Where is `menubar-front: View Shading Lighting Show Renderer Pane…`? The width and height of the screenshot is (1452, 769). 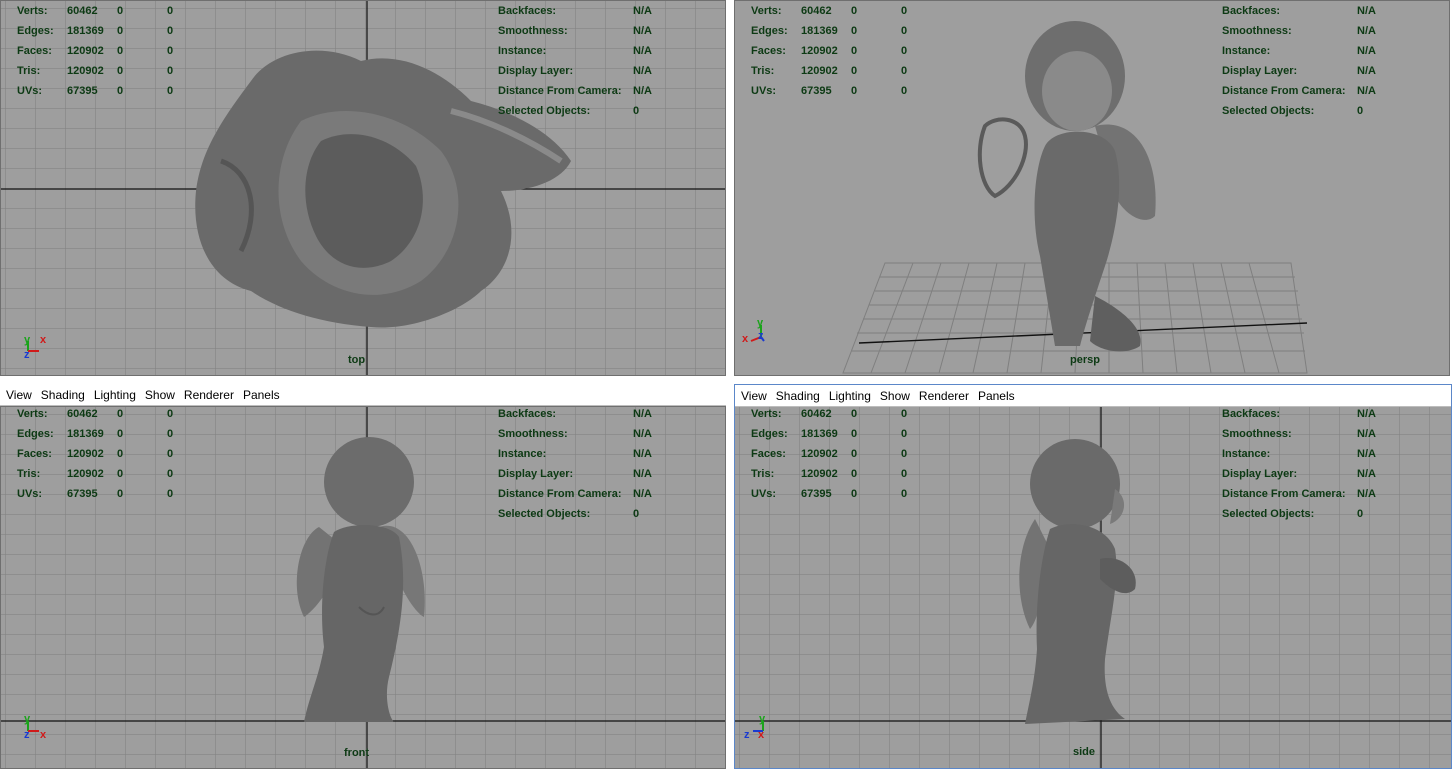 menubar-front: View Shading Lighting Show Renderer Pane… is located at coordinates (363, 395).